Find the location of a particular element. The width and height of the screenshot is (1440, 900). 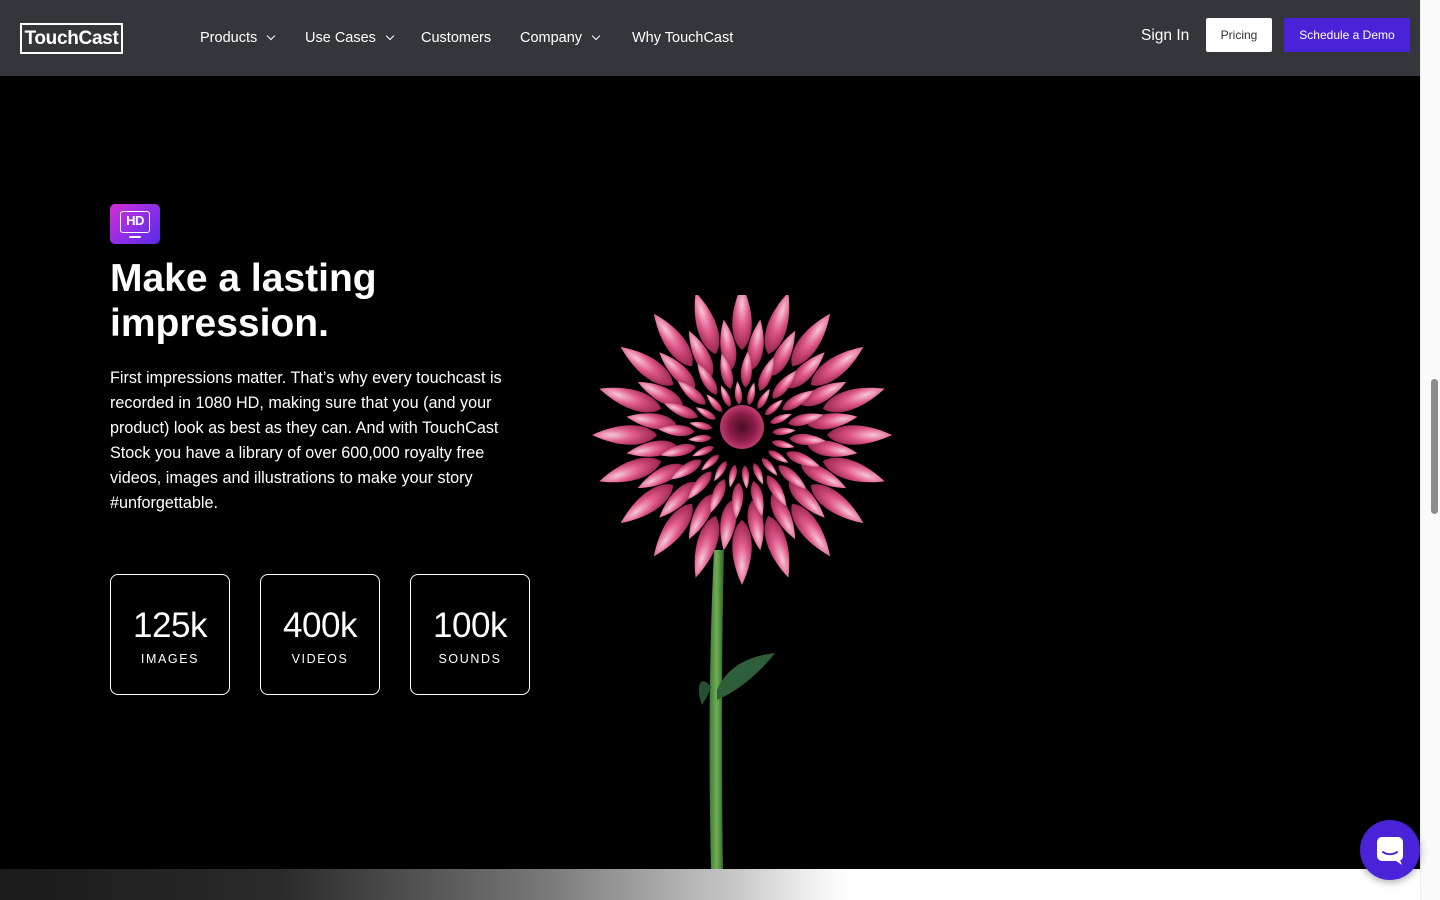

nav-company: Company is located at coordinates (560, 38).